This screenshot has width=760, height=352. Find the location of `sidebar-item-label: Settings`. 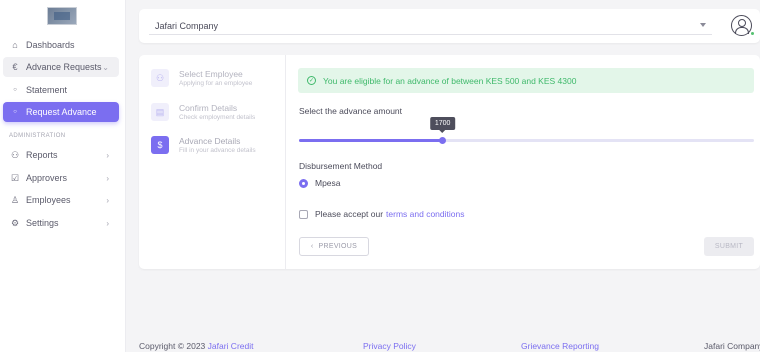

sidebar-item-label: Settings is located at coordinates (42, 223).